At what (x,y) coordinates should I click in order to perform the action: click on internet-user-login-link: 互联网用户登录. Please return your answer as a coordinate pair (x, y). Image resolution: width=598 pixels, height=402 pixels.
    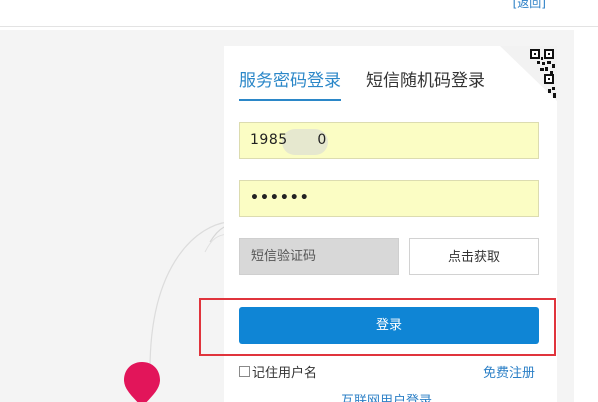
    Looking at the image, I should click on (386, 396).